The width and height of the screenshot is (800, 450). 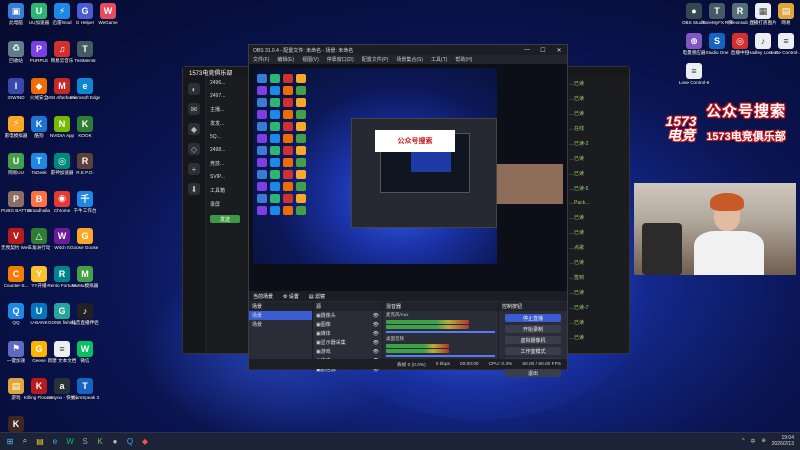 What do you see at coordinates (62, 386) in the screenshot?
I see `app-icon: a` at bounding box center [62, 386].